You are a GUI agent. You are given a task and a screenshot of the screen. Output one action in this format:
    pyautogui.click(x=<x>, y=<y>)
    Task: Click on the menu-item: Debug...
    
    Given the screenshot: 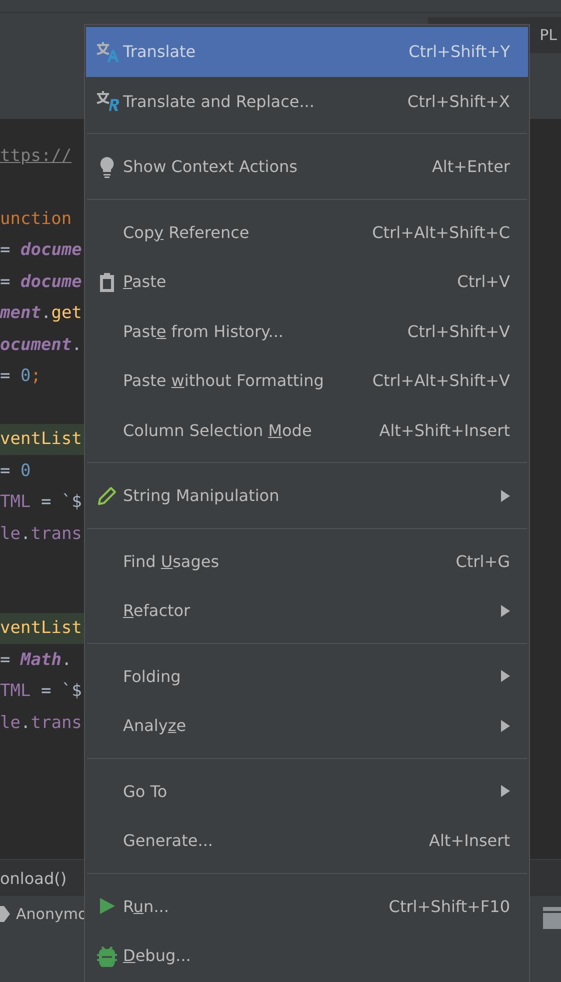 What is the action you would take?
    pyautogui.click(x=307, y=955)
    